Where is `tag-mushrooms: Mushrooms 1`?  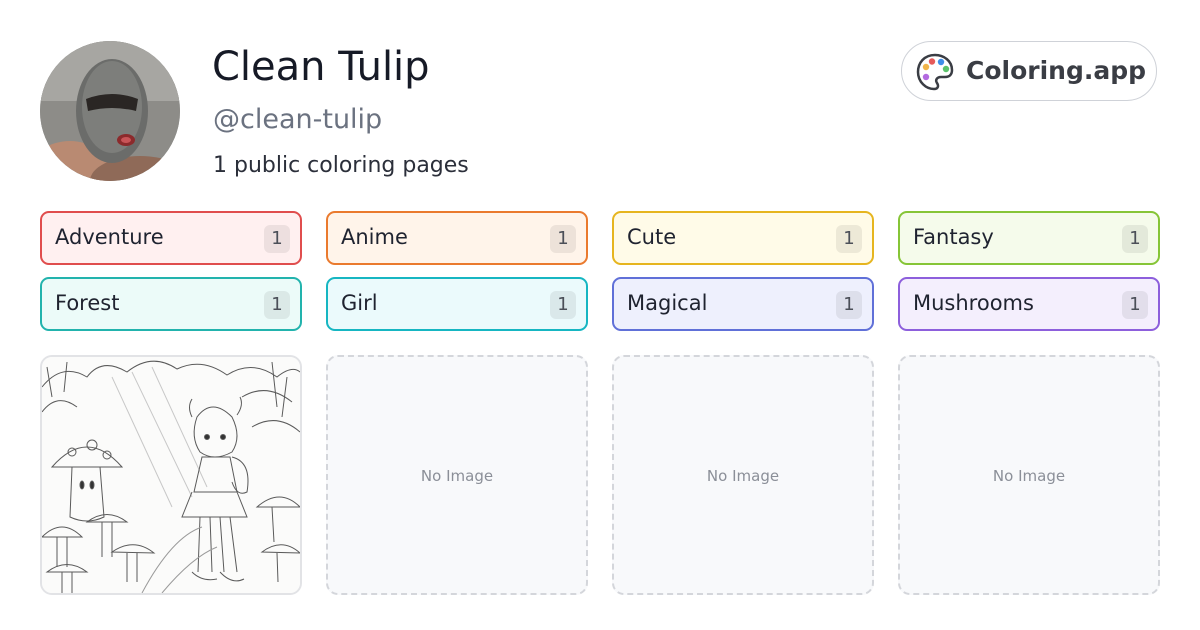 tag-mushrooms: Mushrooms 1 is located at coordinates (1029, 304).